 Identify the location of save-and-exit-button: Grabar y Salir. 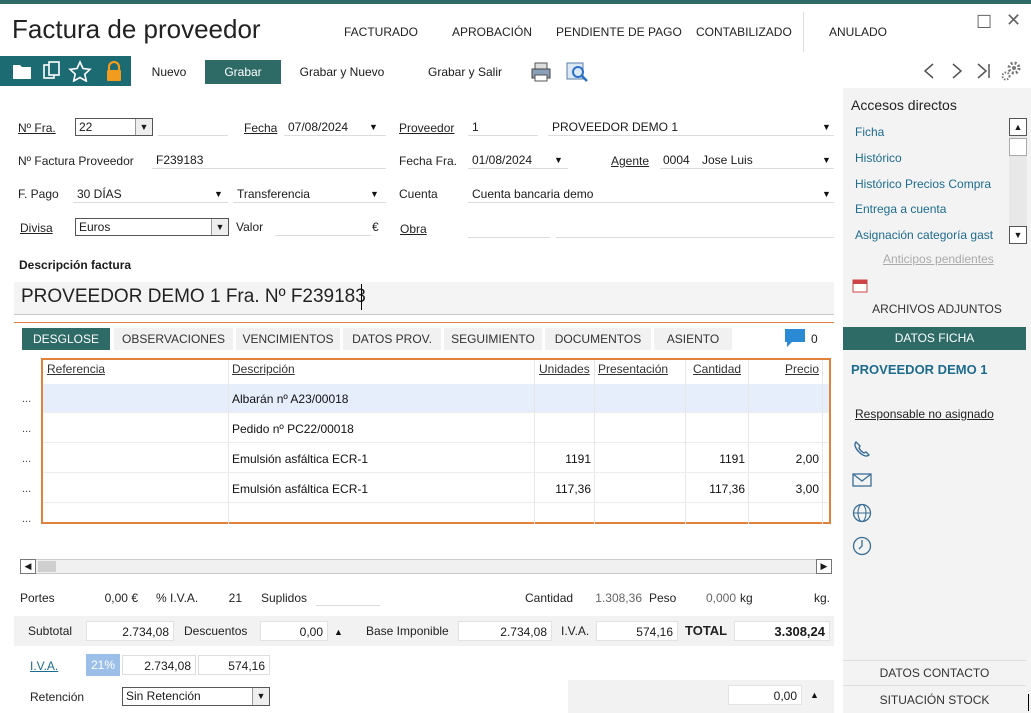
(465, 72).